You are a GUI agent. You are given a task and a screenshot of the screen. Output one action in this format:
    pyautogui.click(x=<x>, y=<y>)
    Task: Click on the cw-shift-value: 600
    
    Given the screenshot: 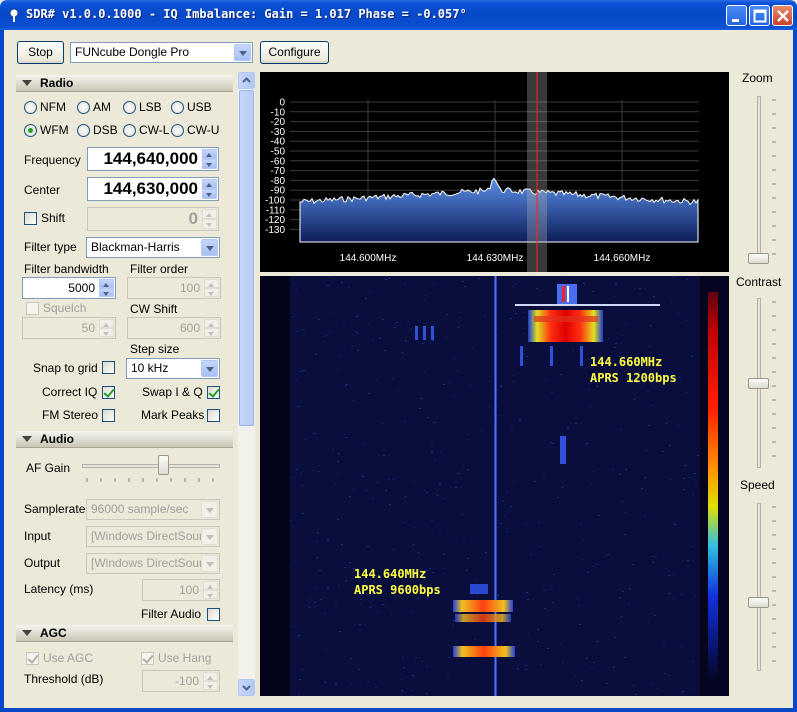 What is the action you would take?
    pyautogui.click(x=189, y=328)
    